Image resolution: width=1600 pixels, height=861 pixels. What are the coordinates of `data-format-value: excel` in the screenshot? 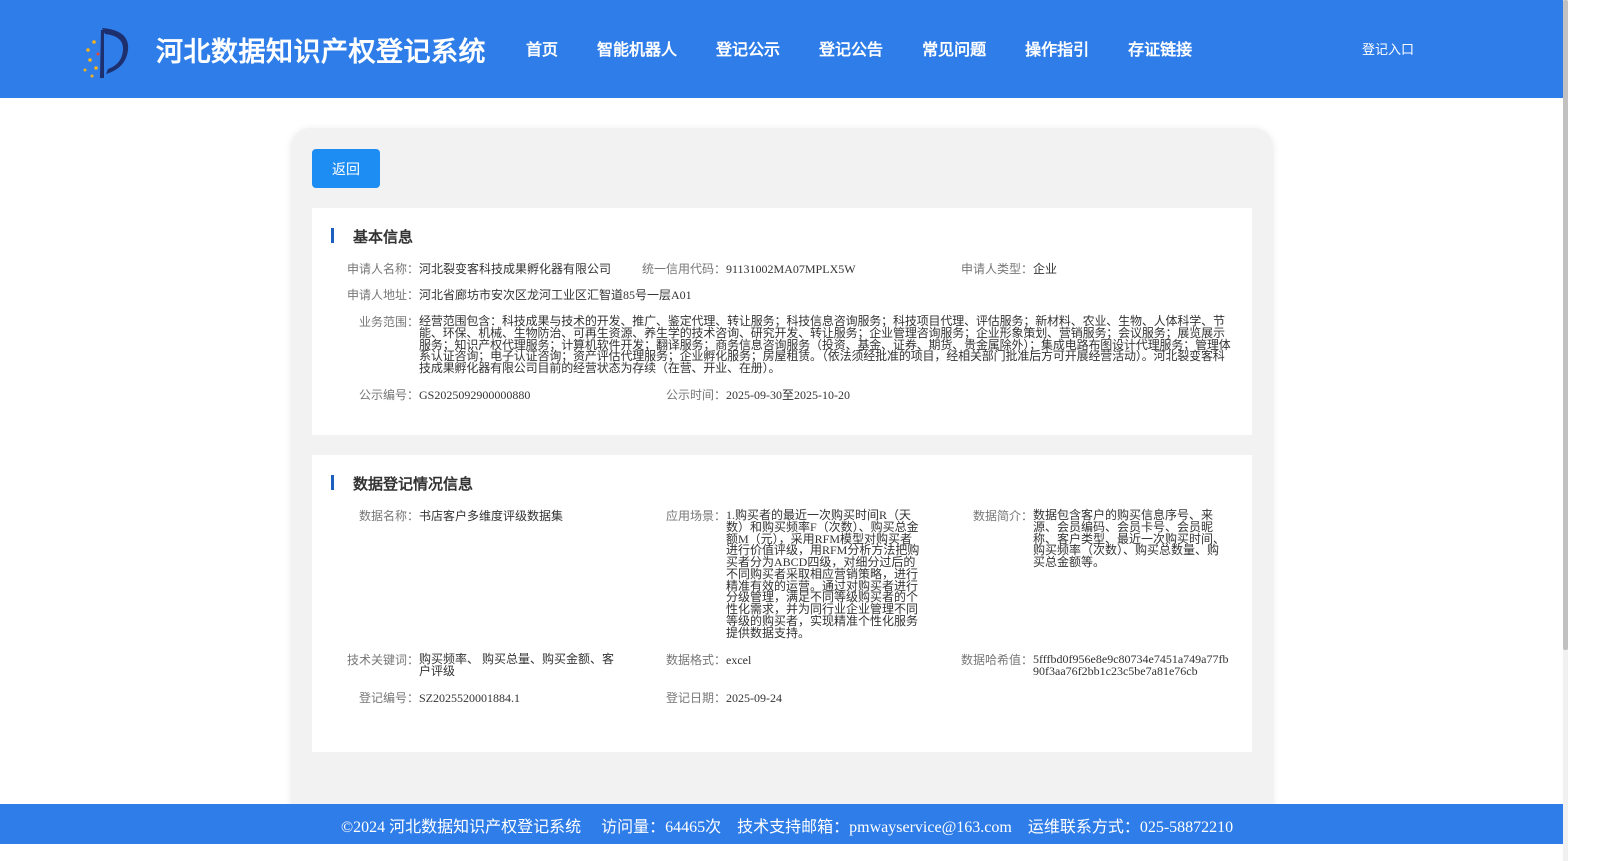 It's located at (739, 660).